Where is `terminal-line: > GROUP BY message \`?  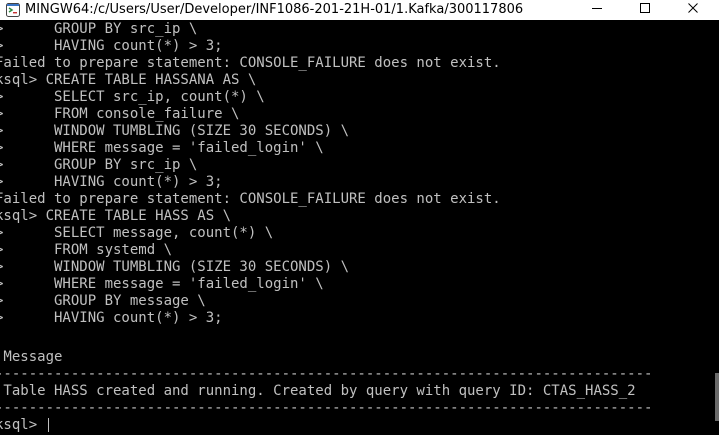
terminal-line: > GROUP BY message \ is located at coordinates (103, 301).